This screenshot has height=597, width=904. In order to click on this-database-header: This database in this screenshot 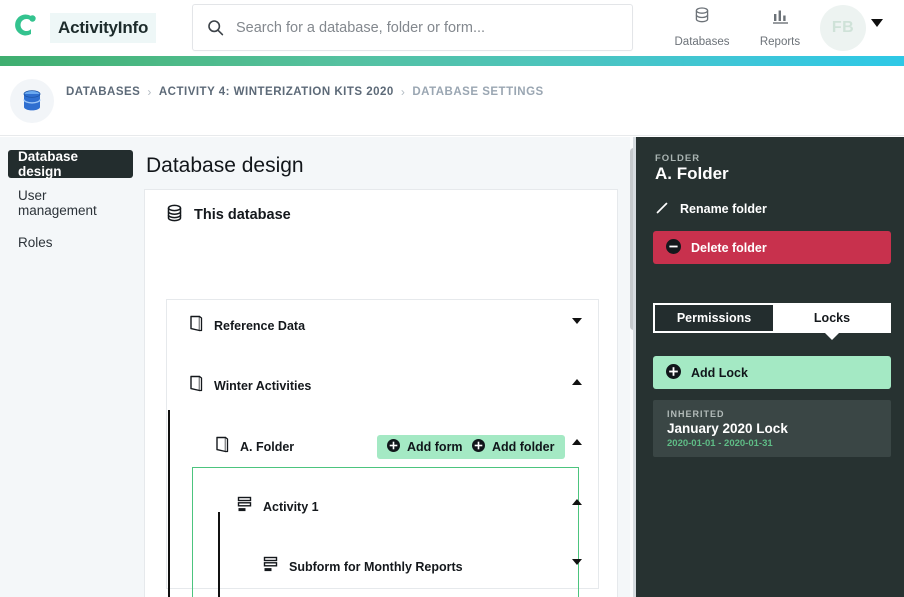, I will do `click(381, 215)`.